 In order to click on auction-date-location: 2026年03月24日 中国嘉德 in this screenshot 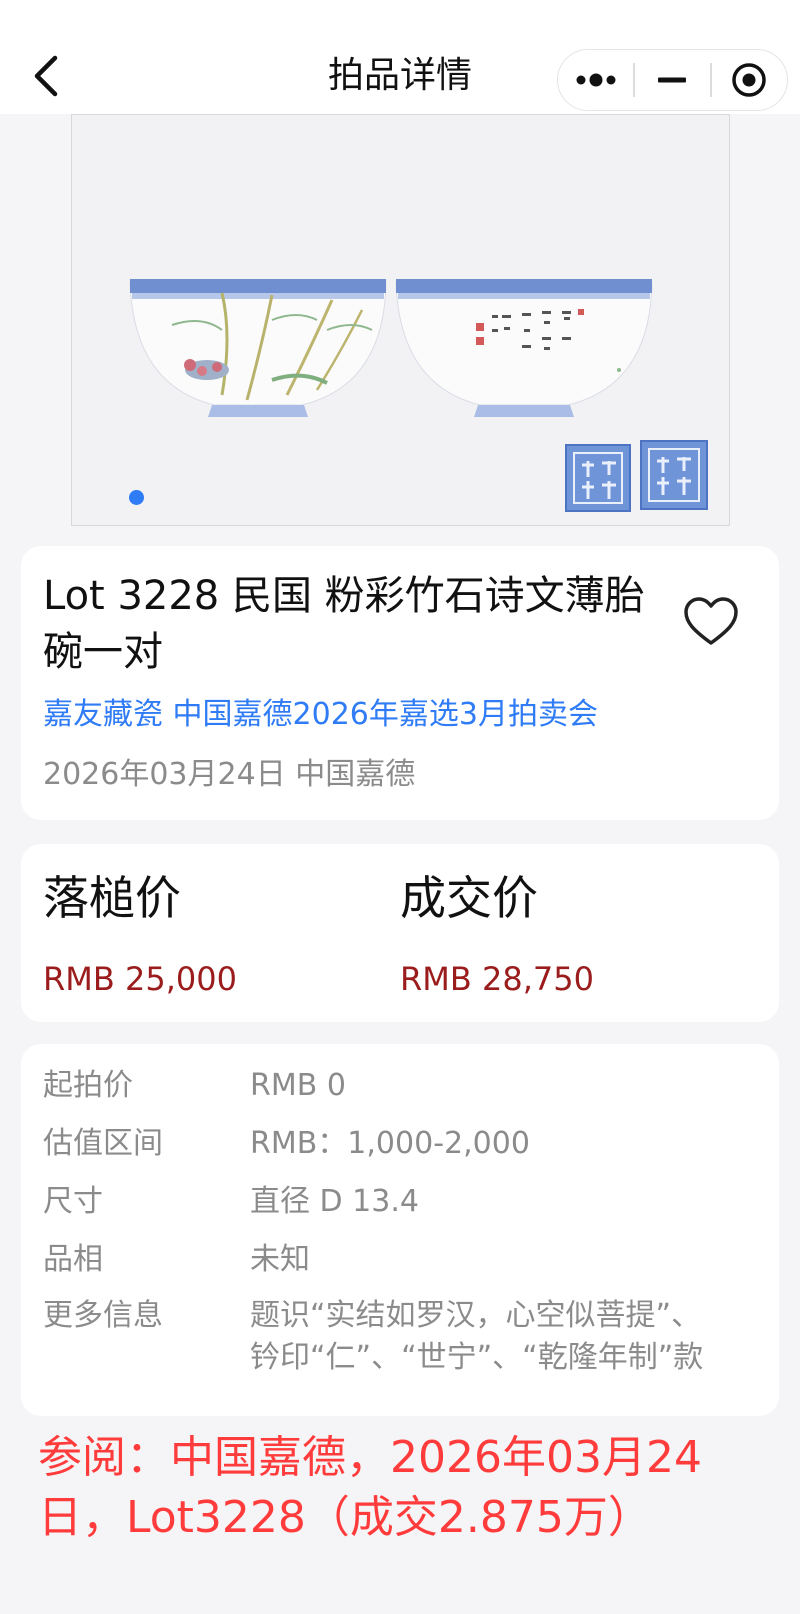, I will do `click(229, 774)`.